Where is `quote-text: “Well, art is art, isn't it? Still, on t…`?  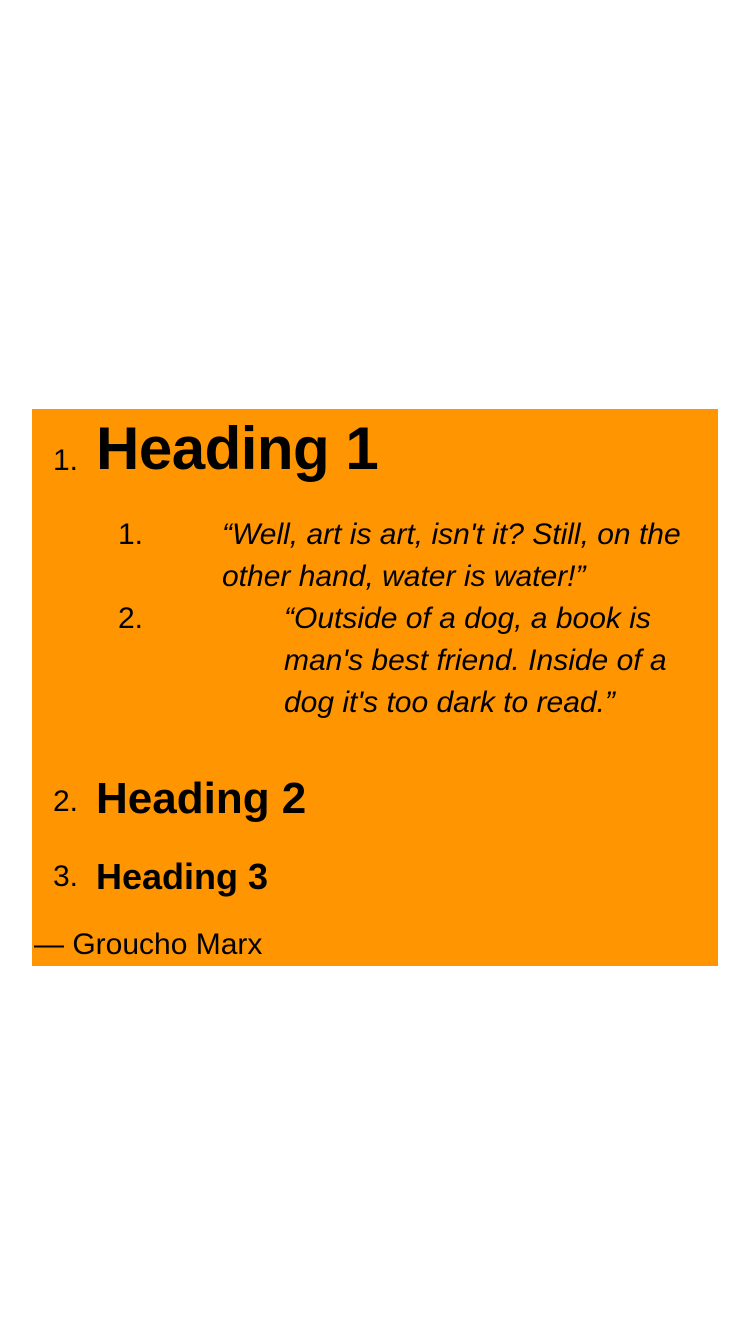 quote-text: “Well, art is art, isn't it? Still, on t… is located at coordinates (451, 555).